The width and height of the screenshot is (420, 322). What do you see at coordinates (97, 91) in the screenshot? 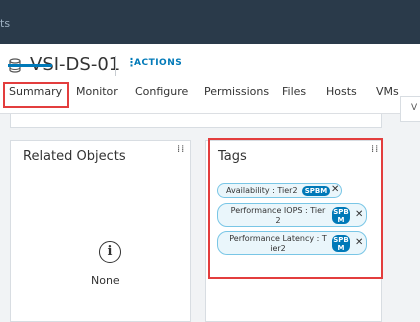
I see `tab-monitor: Monitor` at bounding box center [97, 91].